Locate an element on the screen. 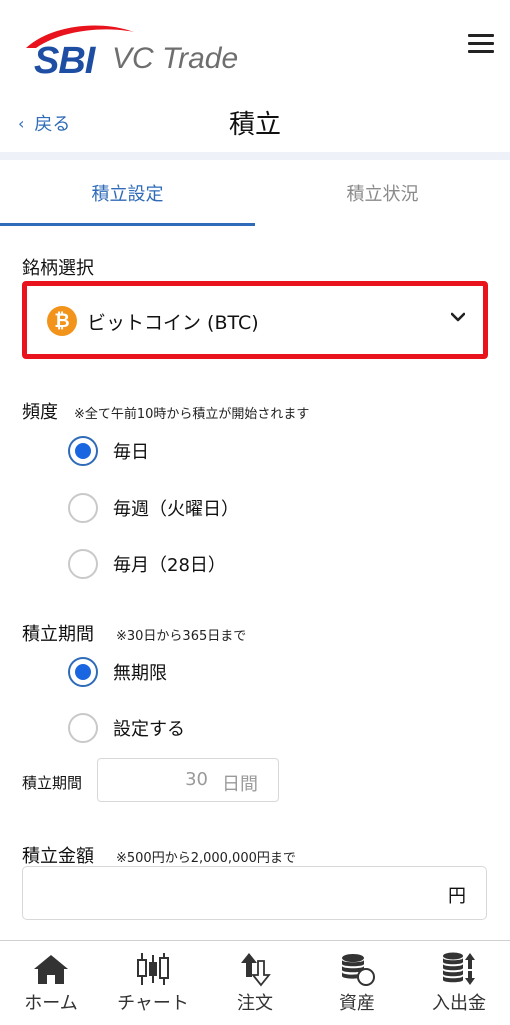 The image size is (510, 1025). chart-icon is located at coordinates (153, 969).